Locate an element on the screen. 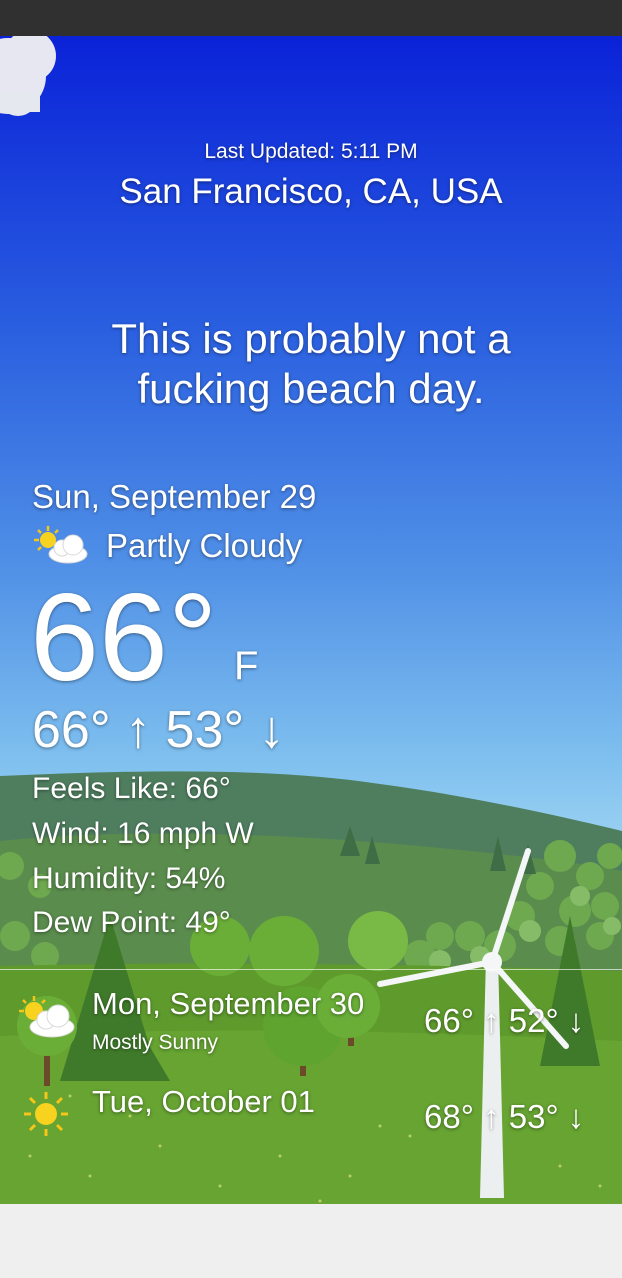  forecast-day: Tue, October 01 is located at coordinates (203, 1101).